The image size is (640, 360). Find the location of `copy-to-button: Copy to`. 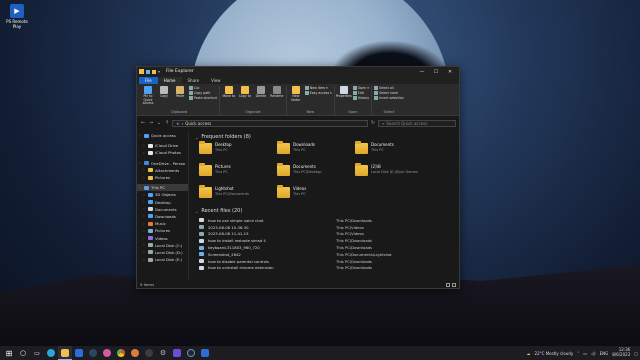

copy-to-button: Copy to is located at coordinates (245, 98).